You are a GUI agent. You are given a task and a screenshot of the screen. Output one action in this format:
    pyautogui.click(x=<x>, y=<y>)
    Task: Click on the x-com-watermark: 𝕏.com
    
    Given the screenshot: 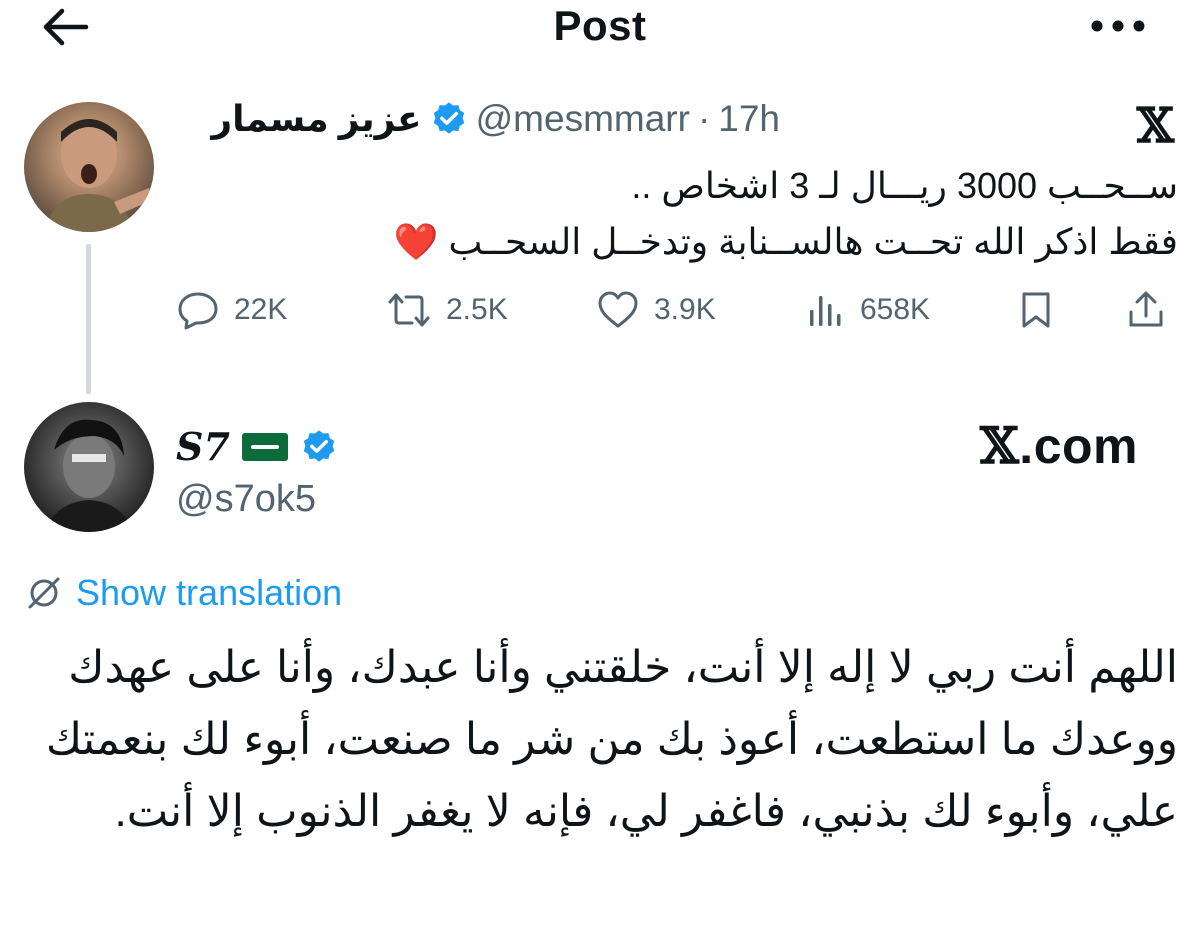 What is the action you would take?
    pyautogui.click(x=1059, y=445)
    